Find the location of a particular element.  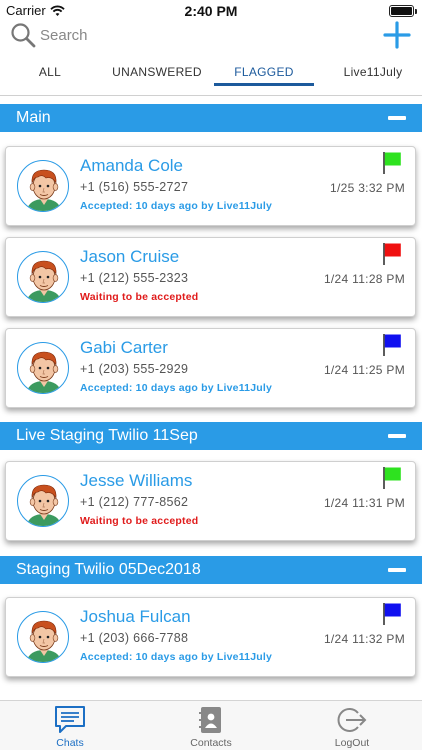

tab-flagged: FLAGGED is located at coordinates (264, 73).